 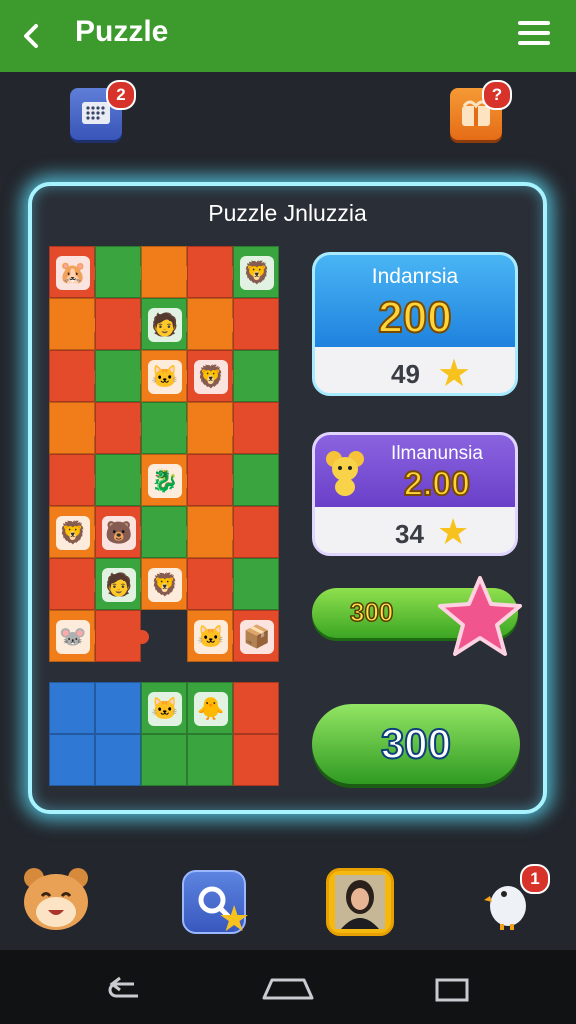 I want to click on page-title: Puzzle, so click(x=122, y=31).